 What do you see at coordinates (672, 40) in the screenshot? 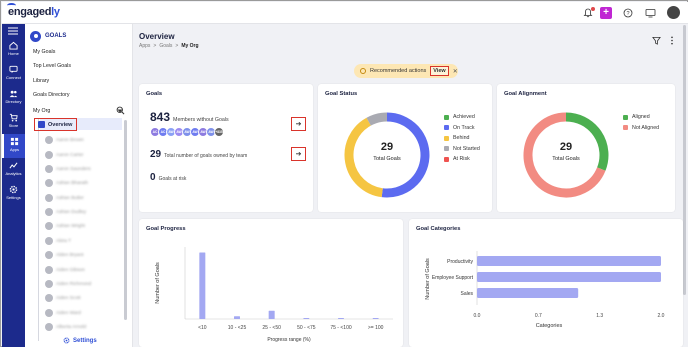
I see `more-options-icon` at bounding box center [672, 40].